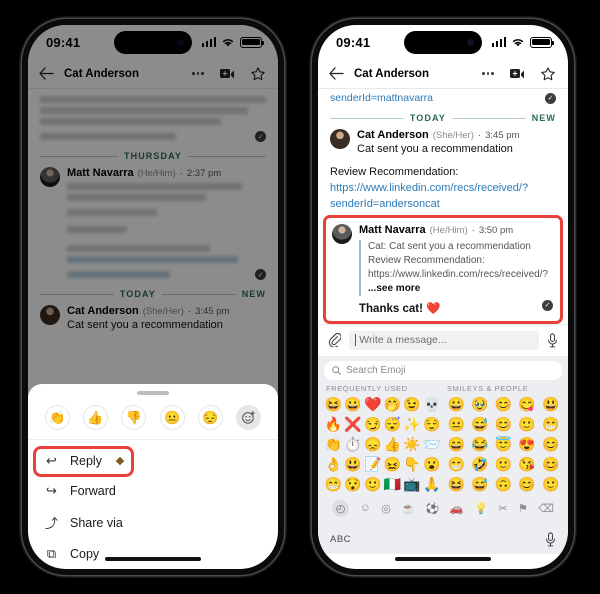 The image size is (600, 594). Describe the element at coordinates (365, 508) in the screenshot. I see `smileys-emoji-tab: ☺` at that location.